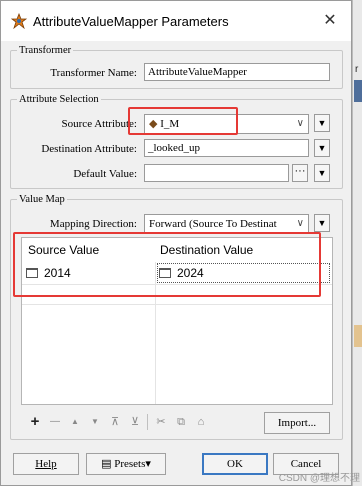  What do you see at coordinates (75, 422) in the screenshot?
I see `move-up-icon: ▲` at bounding box center [75, 422].